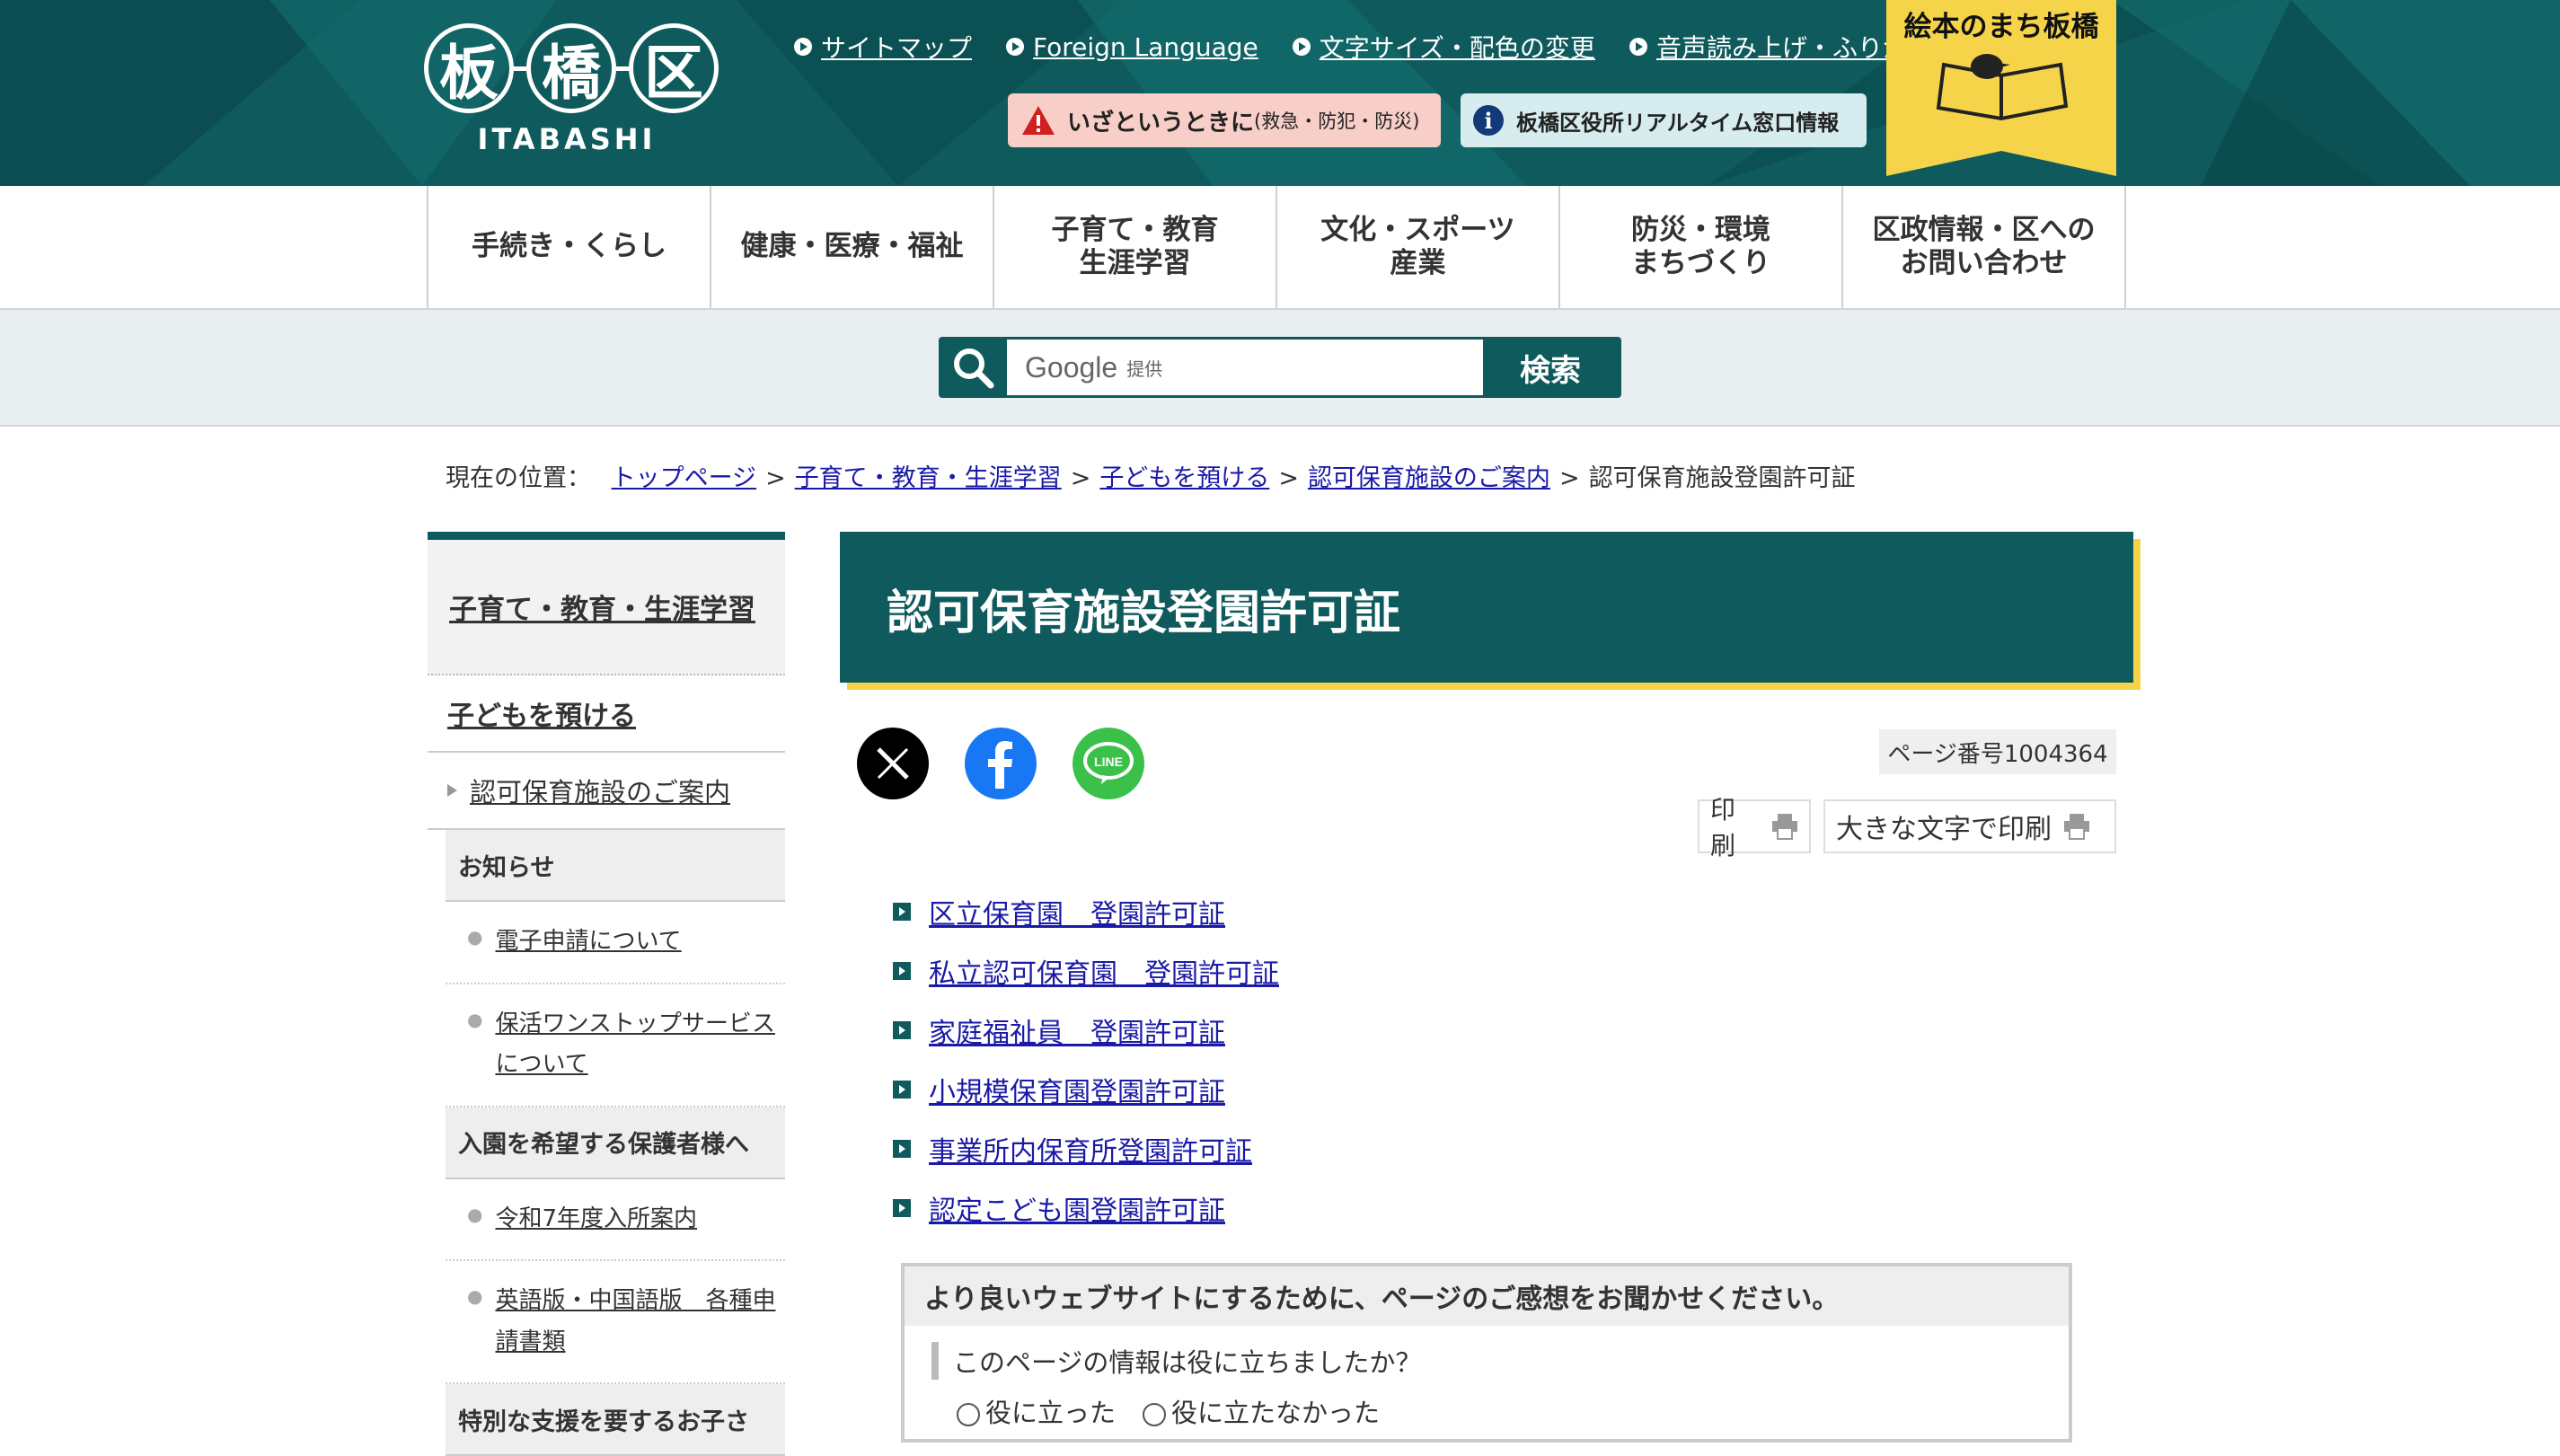  What do you see at coordinates (469, 68) in the screenshot?
I see `logo-char-1: 板` at bounding box center [469, 68].